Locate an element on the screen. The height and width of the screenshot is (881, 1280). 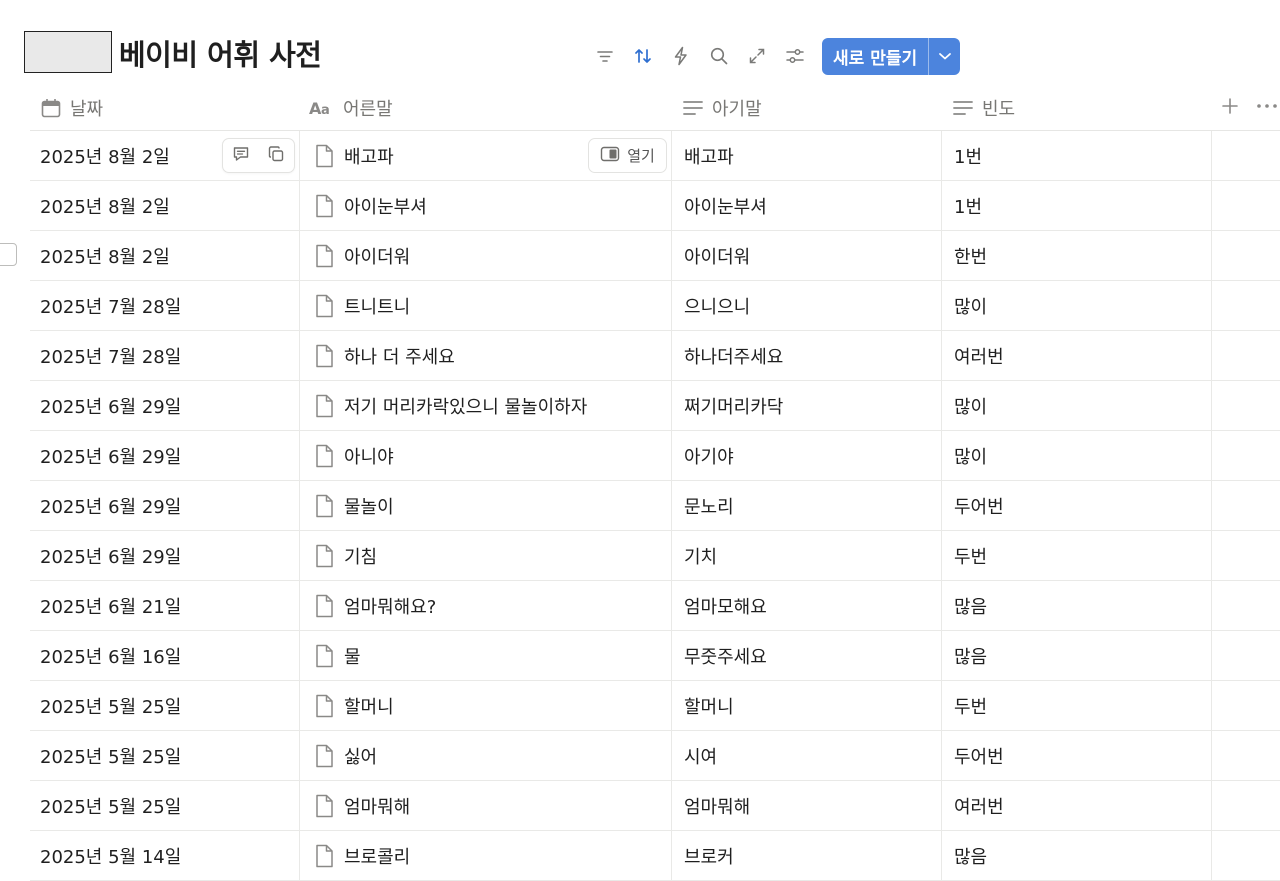
frequency-cell: 두번 is located at coordinates (1076, 705).